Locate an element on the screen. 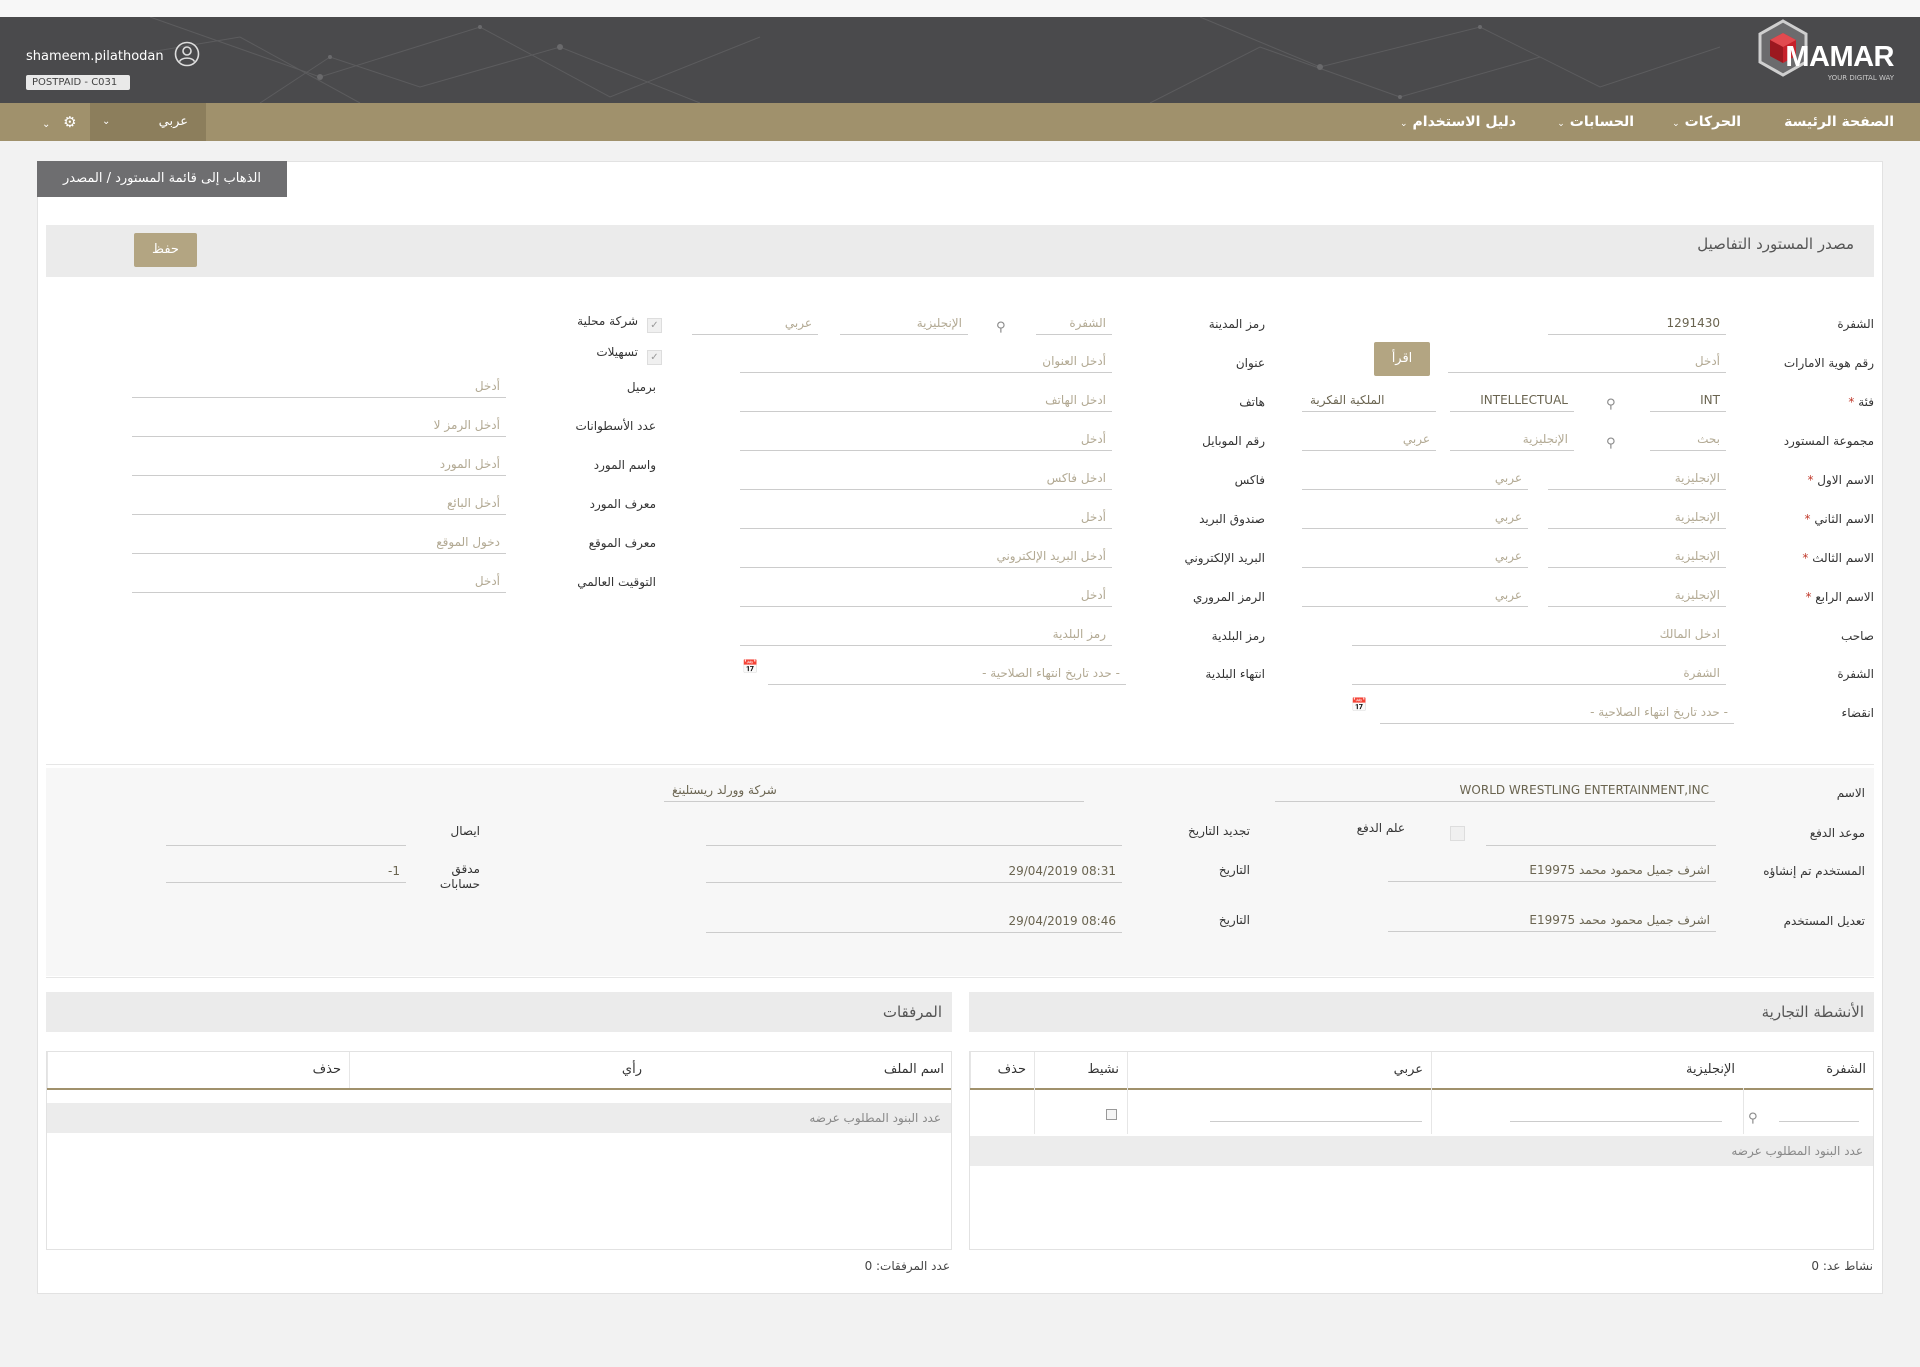 This screenshot has height=1367, width=1920. payment-flag-checkbox is located at coordinates (1457, 833).